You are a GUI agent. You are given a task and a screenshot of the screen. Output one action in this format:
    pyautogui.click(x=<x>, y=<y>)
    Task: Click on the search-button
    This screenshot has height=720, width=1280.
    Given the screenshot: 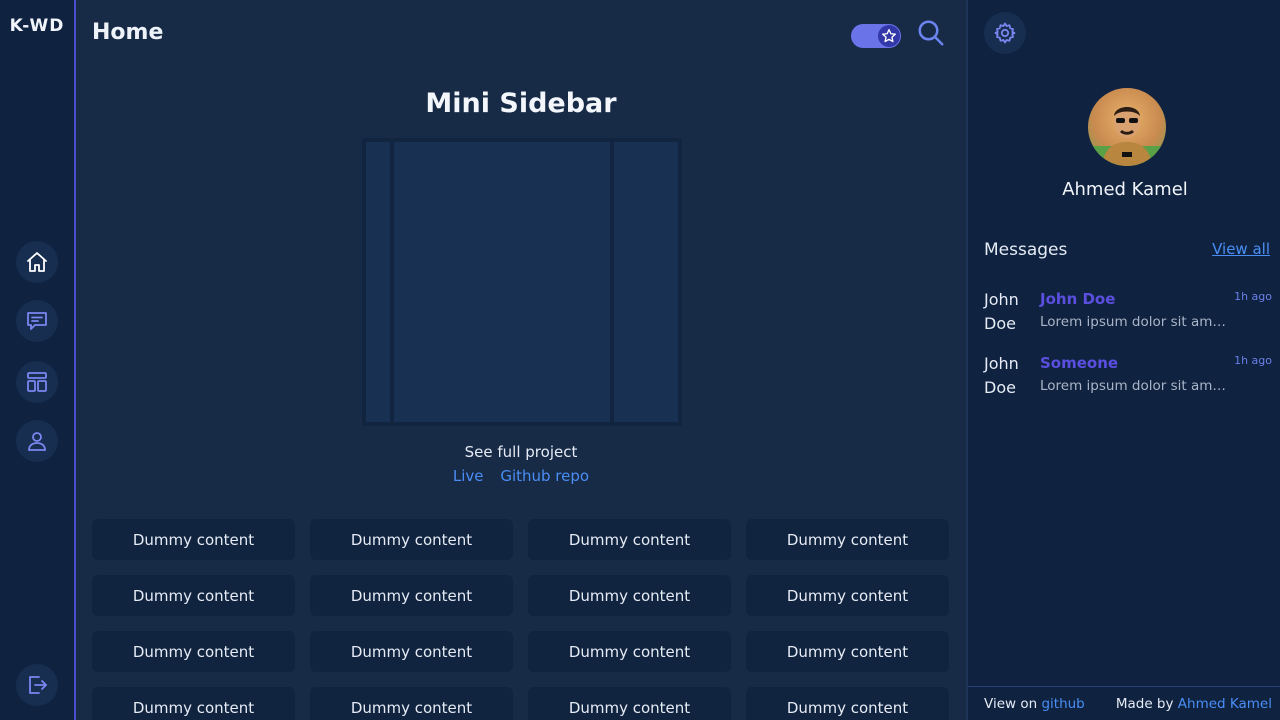 What is the action you would take?
    pyautogui.click(x=931, y=33)
    